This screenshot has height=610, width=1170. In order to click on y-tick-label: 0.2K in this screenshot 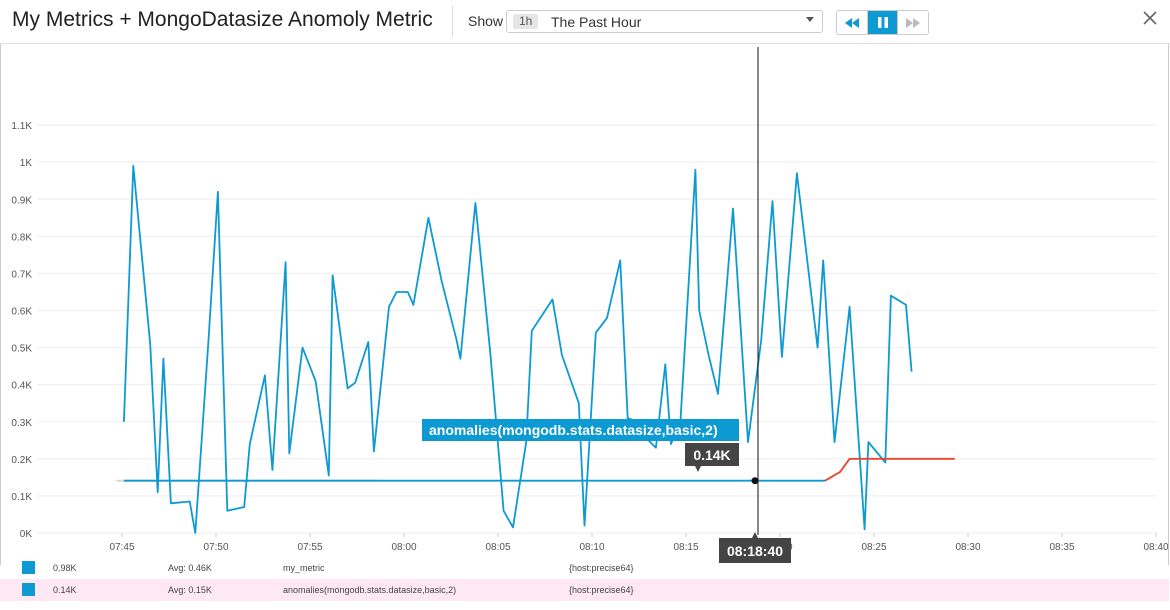, I will do `click(21, 460)`.